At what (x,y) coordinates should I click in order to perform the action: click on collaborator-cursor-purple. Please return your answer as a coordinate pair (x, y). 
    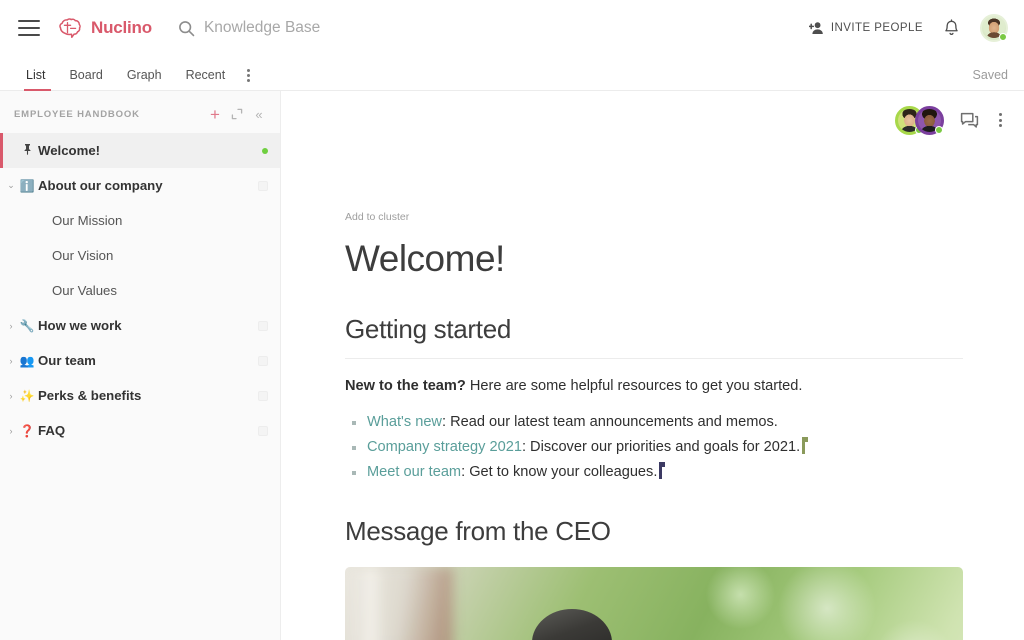
    Looking at the image, I should click on (662, 471).